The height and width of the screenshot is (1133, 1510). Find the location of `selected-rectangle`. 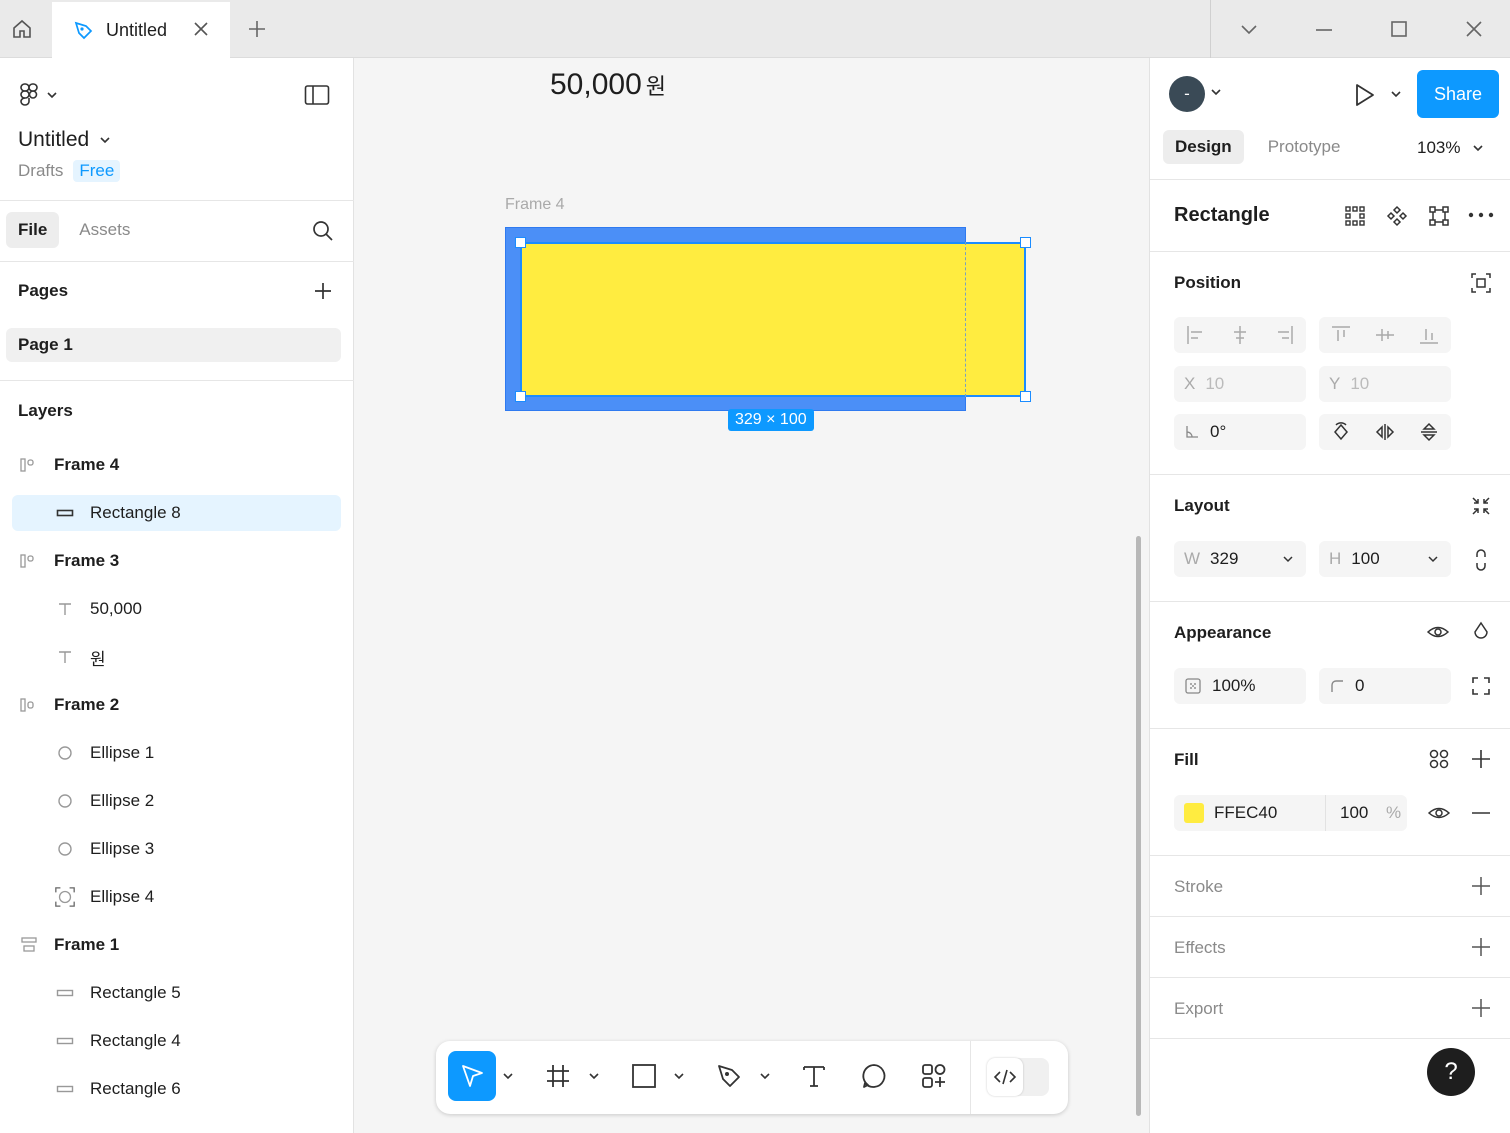

selected-rectangle is located at coordinates (773, 319).